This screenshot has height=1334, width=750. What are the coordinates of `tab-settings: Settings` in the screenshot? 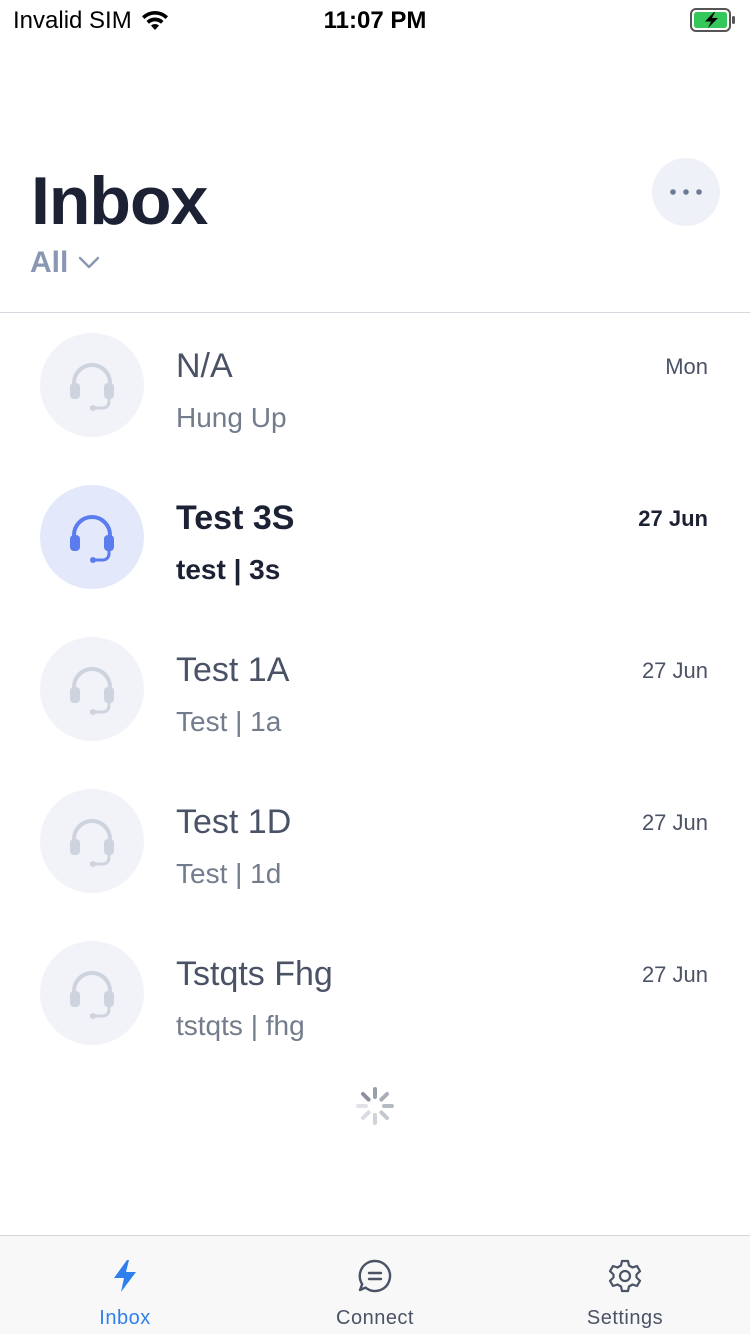 It's located at (625, 1285).